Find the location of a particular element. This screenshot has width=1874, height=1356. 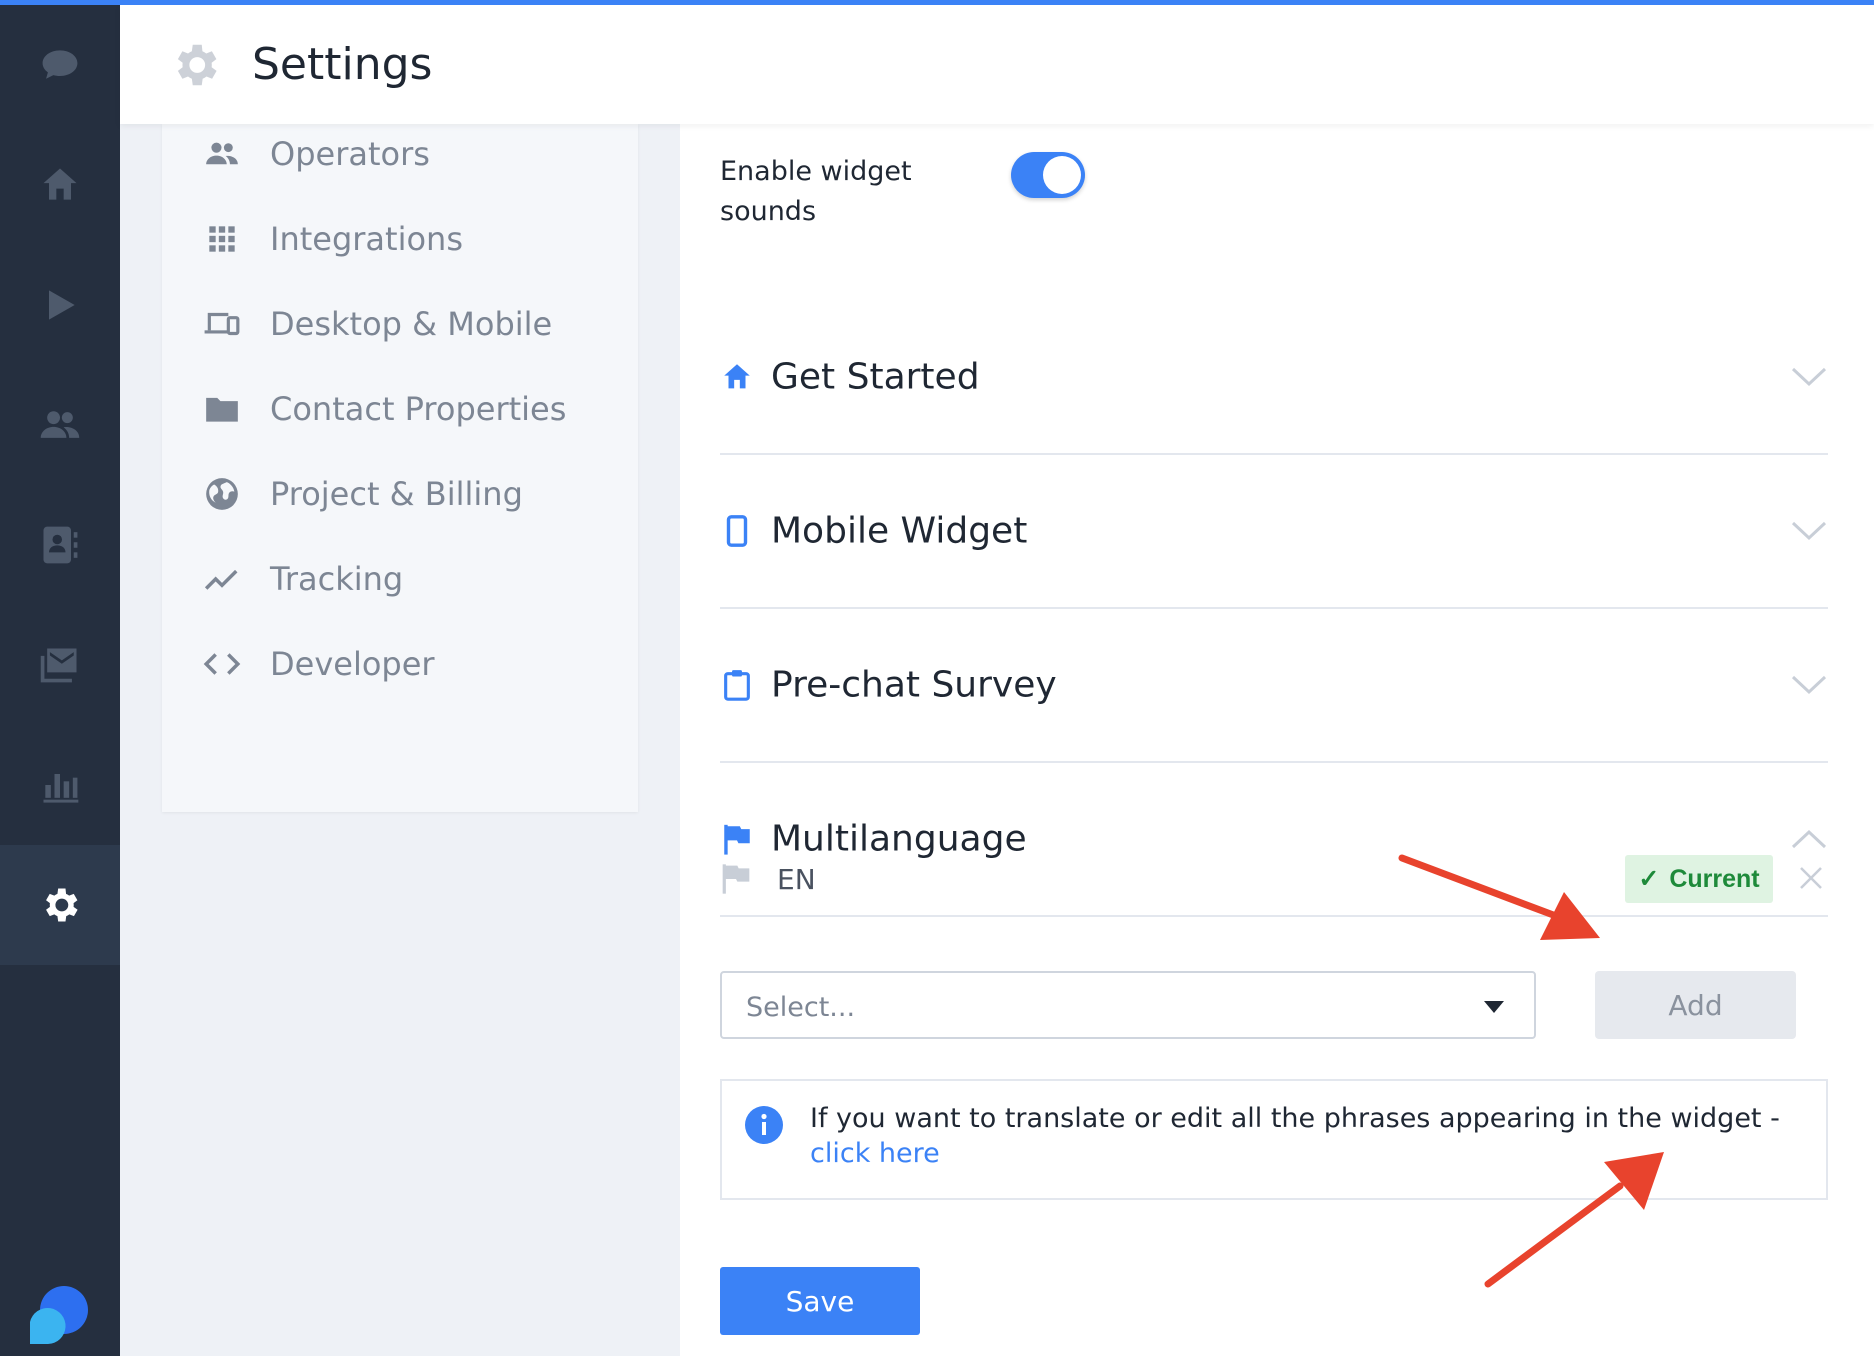

submenu-item-integrations: Integrations is located at coordinates (400, 239).